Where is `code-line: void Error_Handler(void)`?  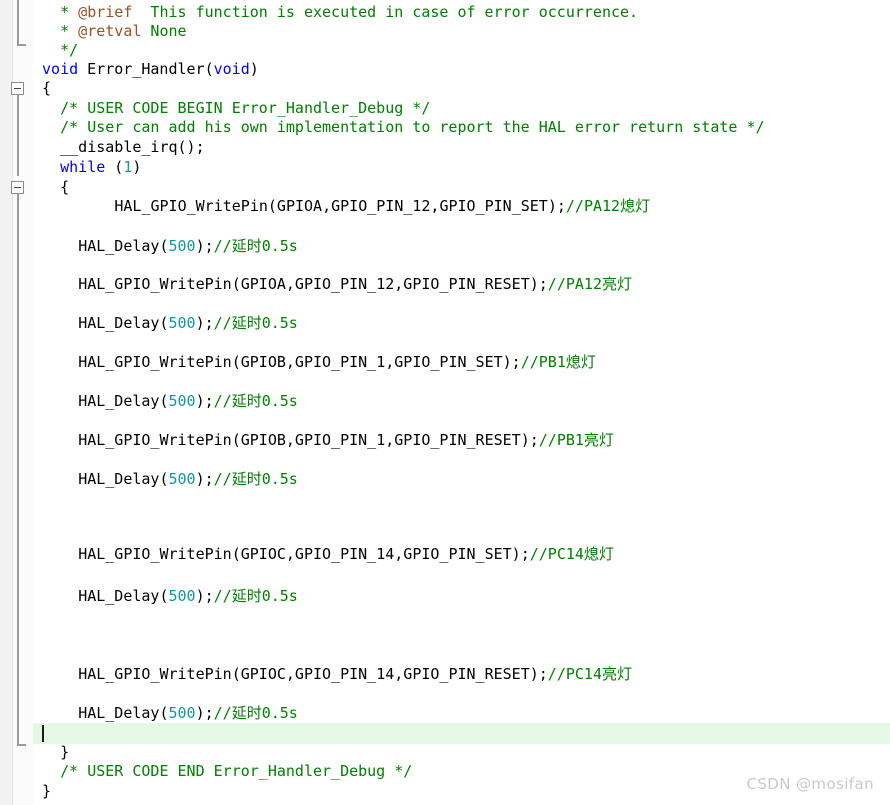
code-line: void Error_Handler(void) is located at coordinates (150, 69).